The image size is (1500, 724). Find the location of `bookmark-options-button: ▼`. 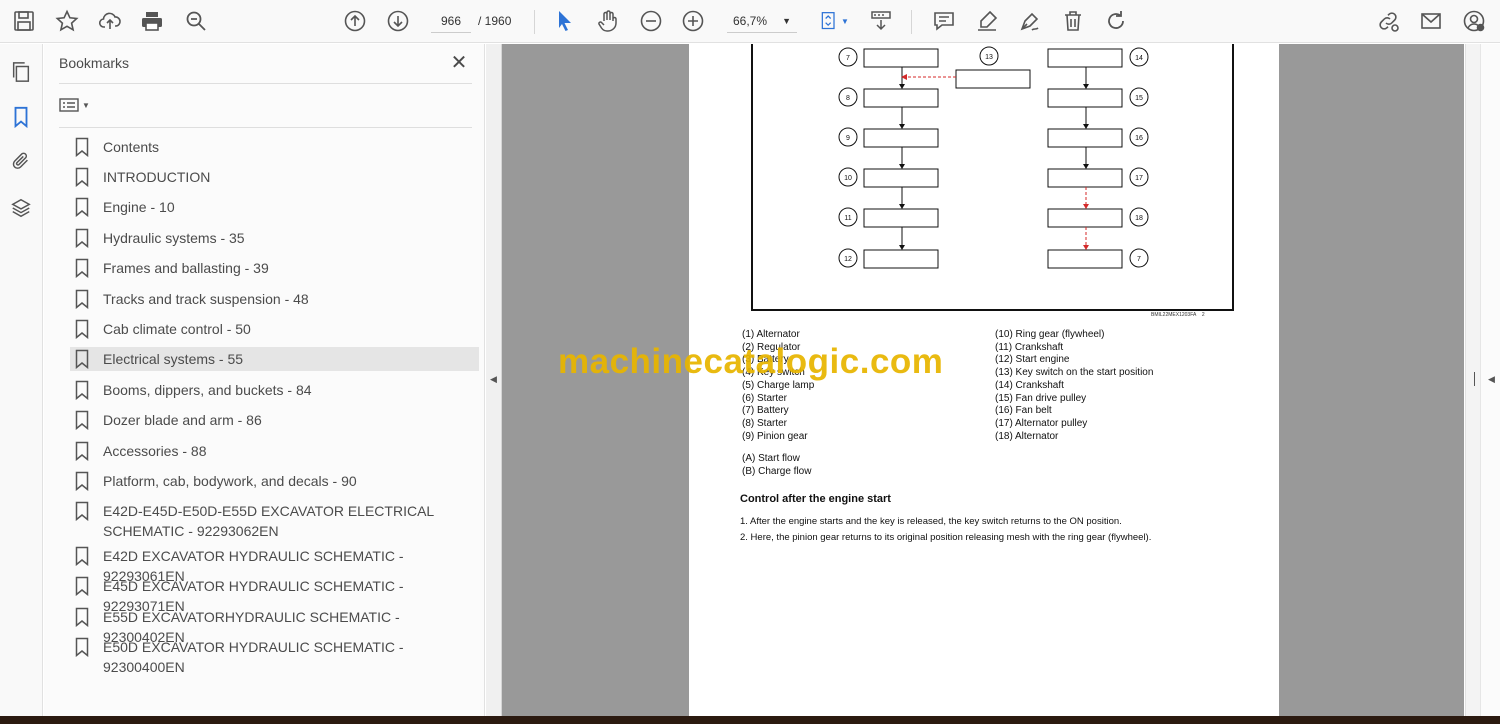

bookmark-options-button: ▼ is located at coordinates (76, 105).